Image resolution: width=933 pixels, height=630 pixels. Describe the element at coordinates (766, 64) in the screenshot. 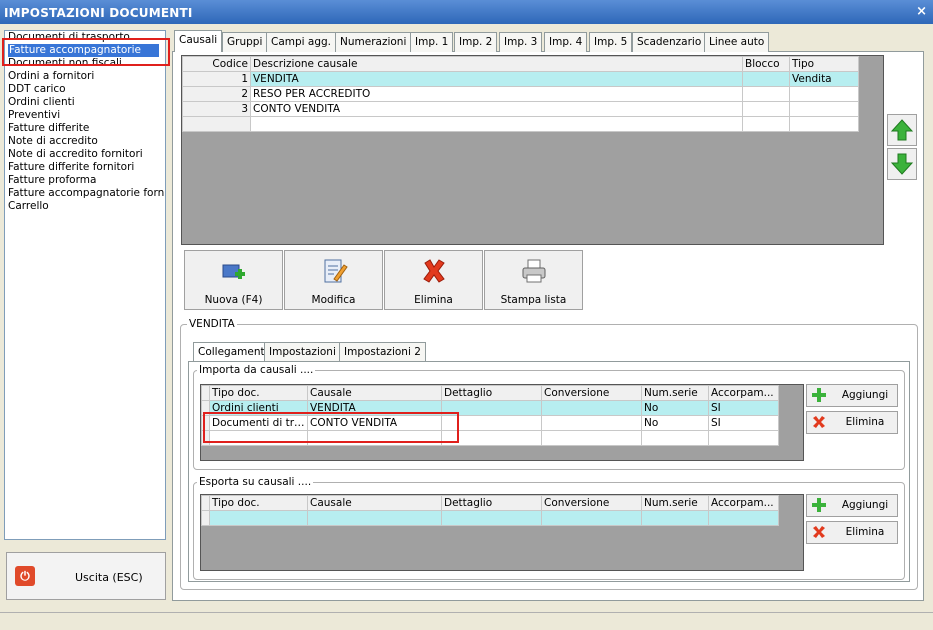

I see `column-header: Blocco` at that location.